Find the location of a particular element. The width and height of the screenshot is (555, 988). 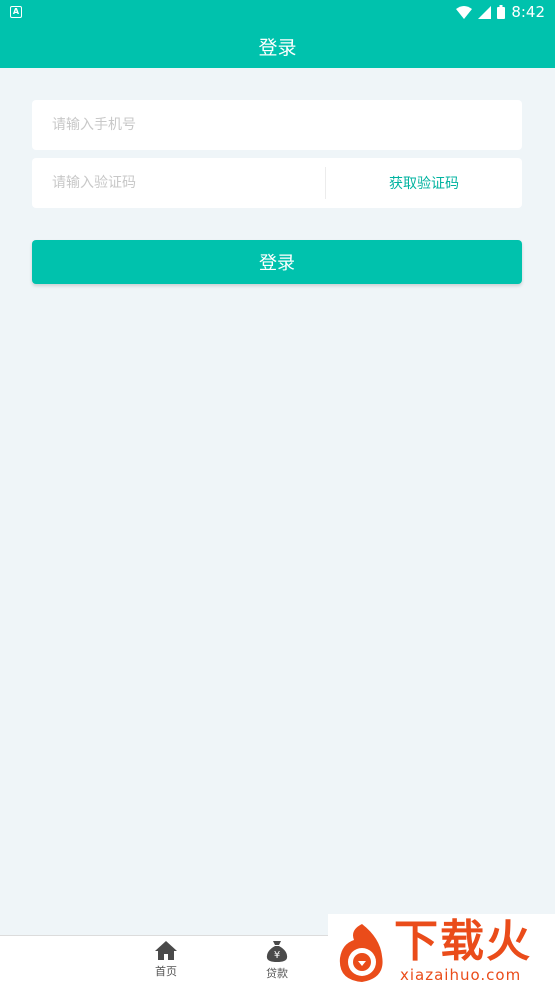

signal-icon is located at coordinates (485, 12).